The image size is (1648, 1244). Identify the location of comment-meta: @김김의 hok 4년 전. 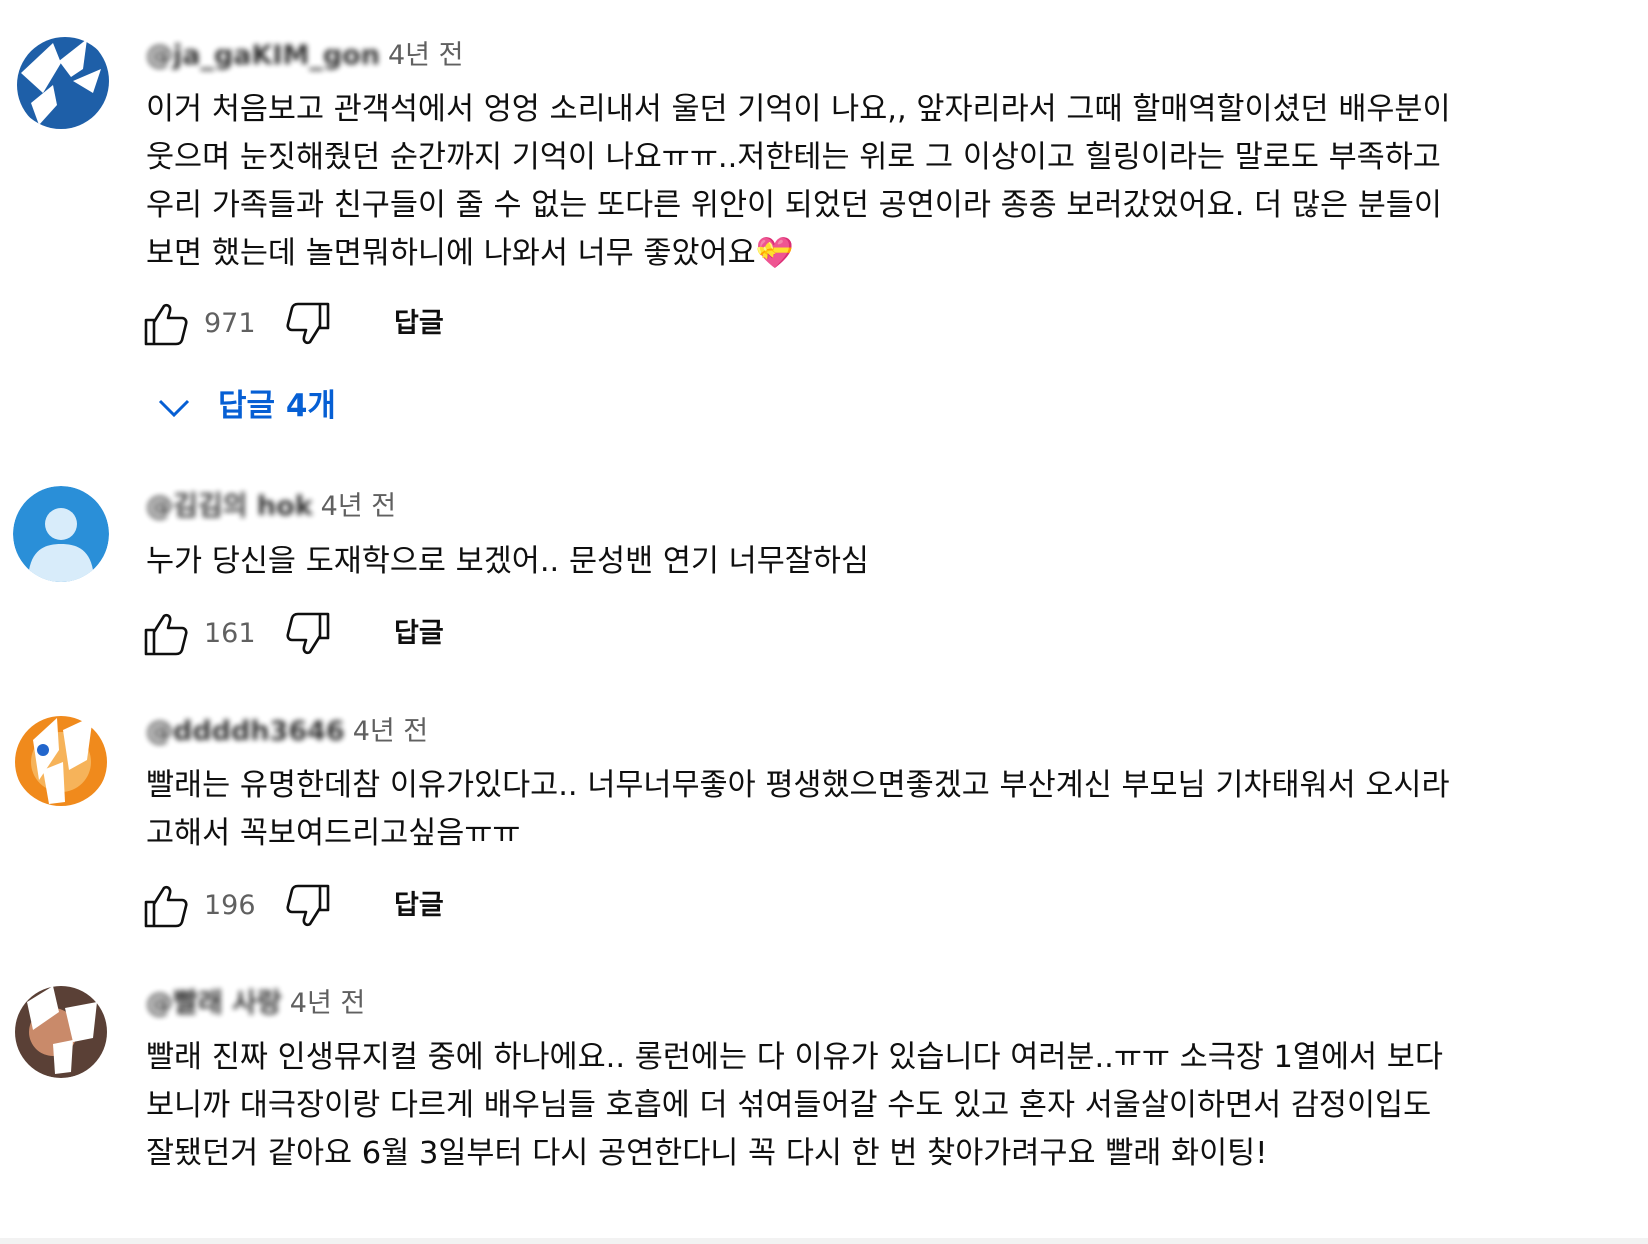
(271, 507).